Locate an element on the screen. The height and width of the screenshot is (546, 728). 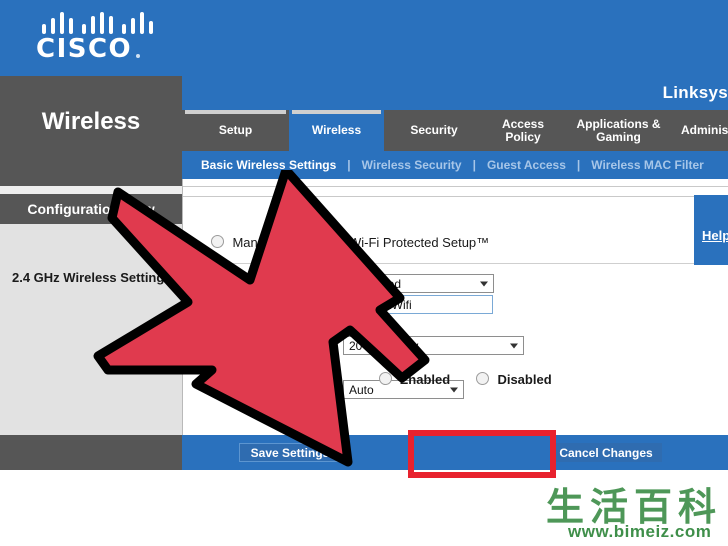
tab-setup: Setup is located at coordinates (235, 130).